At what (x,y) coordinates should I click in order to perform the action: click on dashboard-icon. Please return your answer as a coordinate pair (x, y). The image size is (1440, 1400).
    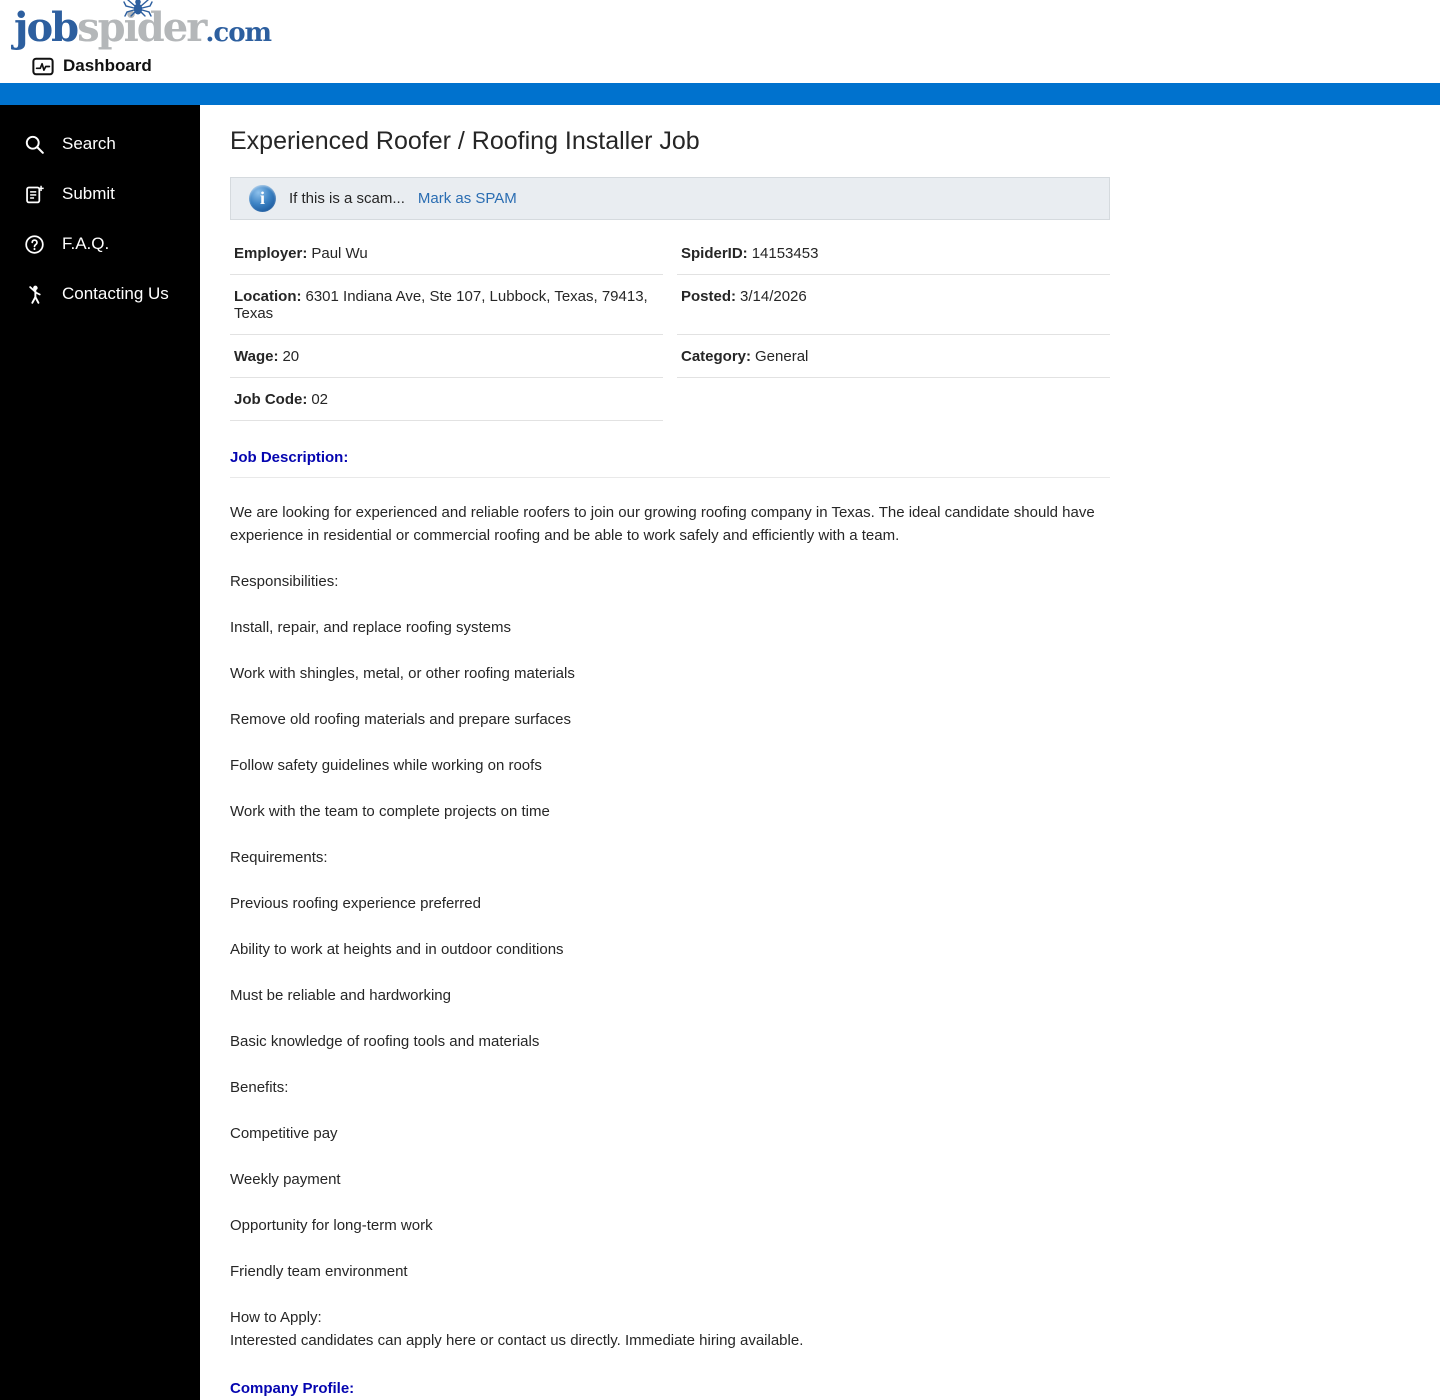
    Looking at the image, I should click on (43, 66).